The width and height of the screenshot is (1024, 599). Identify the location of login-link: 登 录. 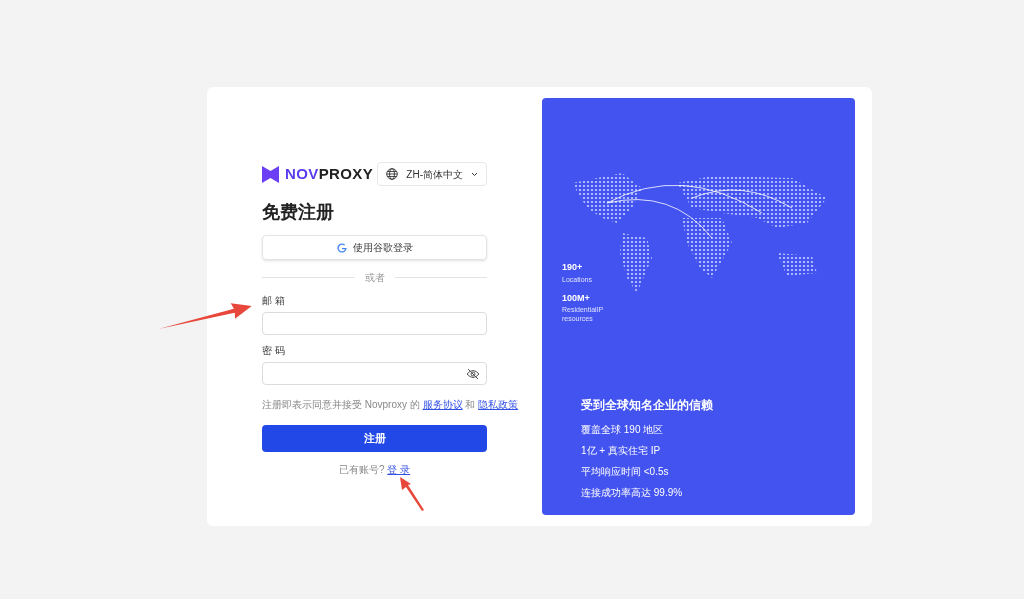
(399, 469).